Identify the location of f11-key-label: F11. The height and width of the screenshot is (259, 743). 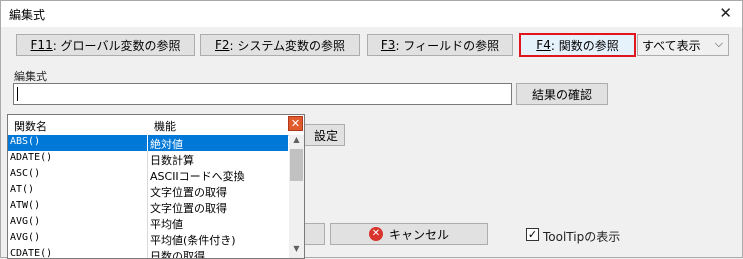
(41, 45).